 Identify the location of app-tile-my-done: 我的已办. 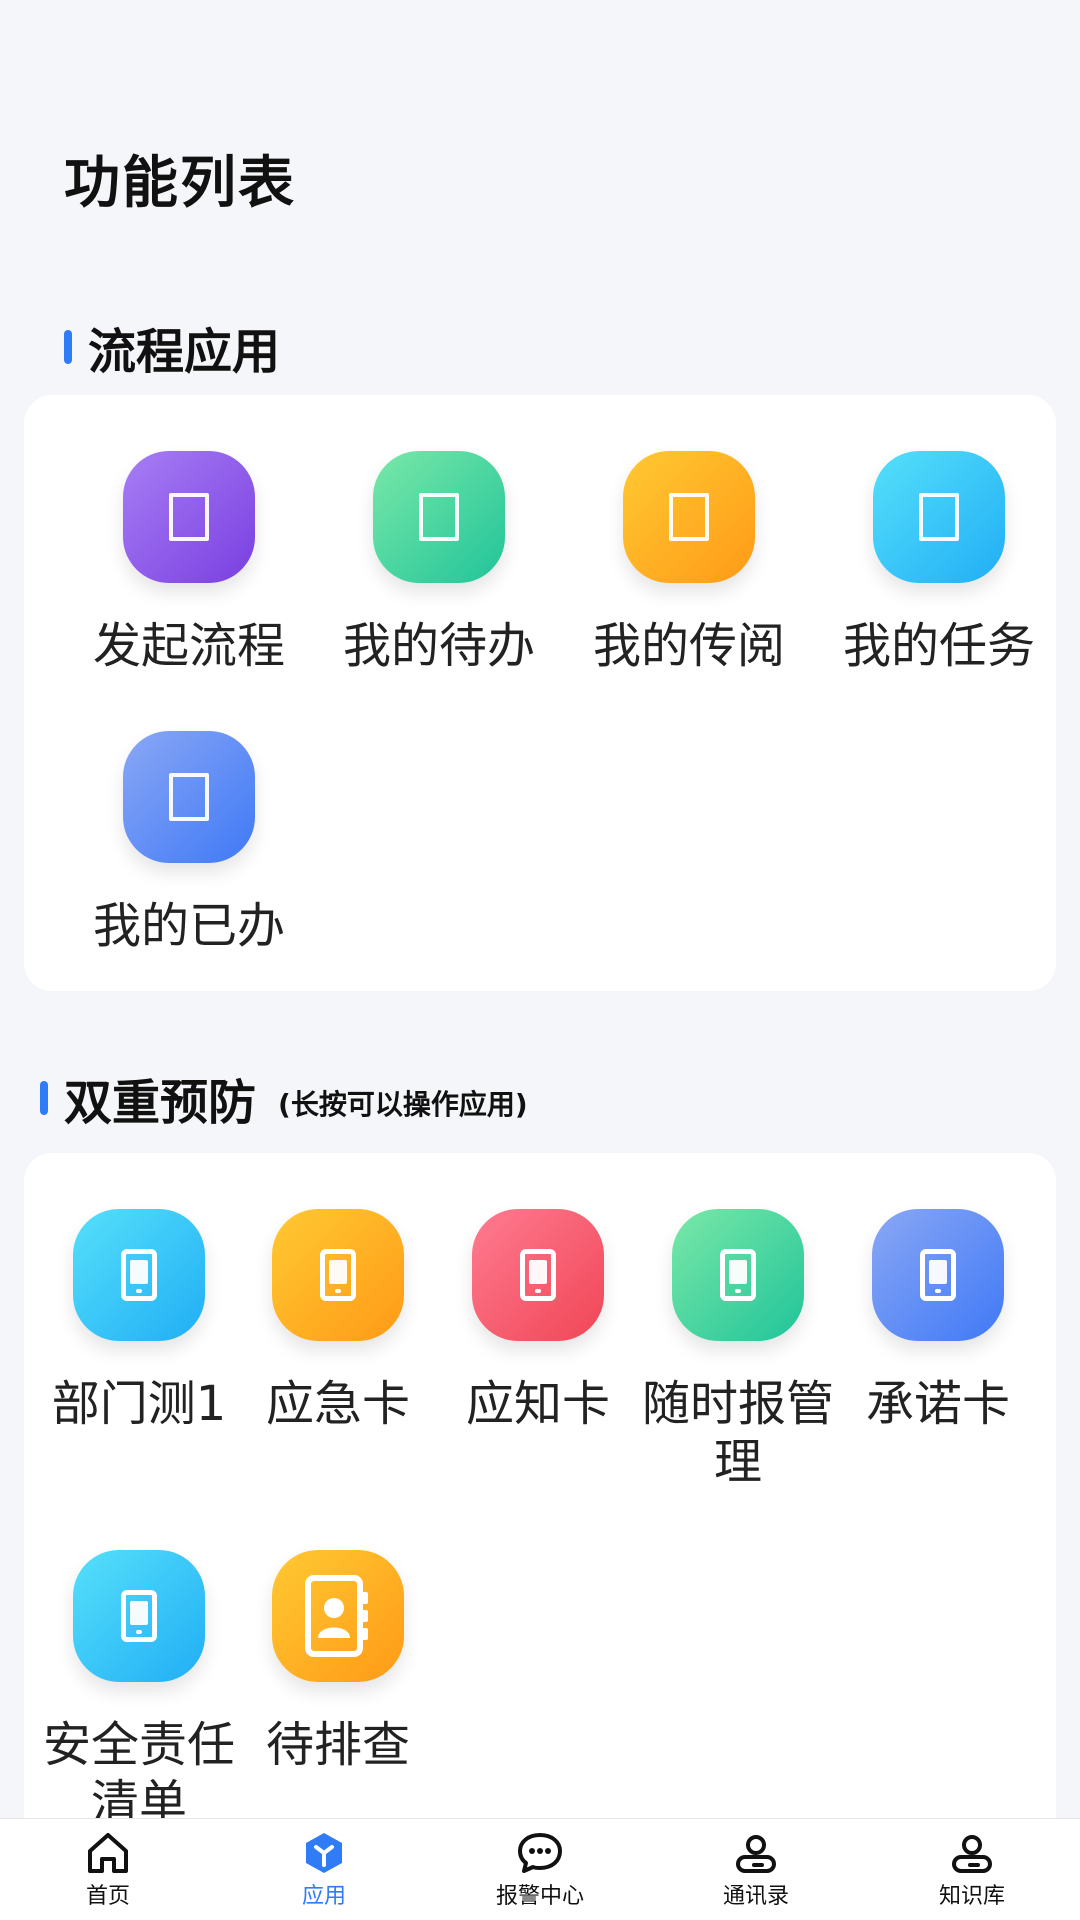
(189, 843).